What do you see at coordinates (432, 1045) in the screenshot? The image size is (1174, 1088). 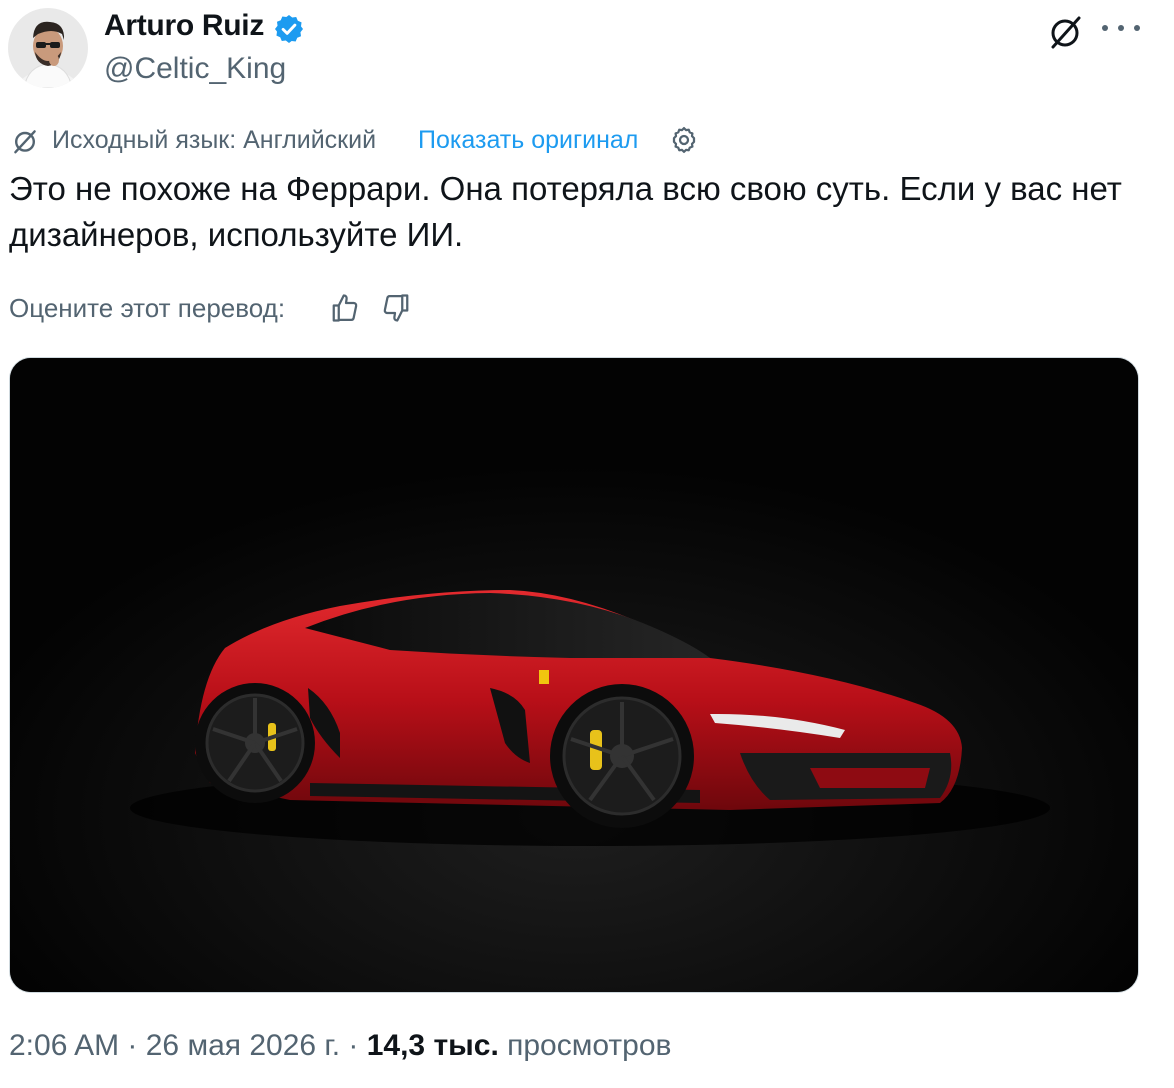 I see `views-count: 14,3 тыс.` at bounding box center [432, 1045].